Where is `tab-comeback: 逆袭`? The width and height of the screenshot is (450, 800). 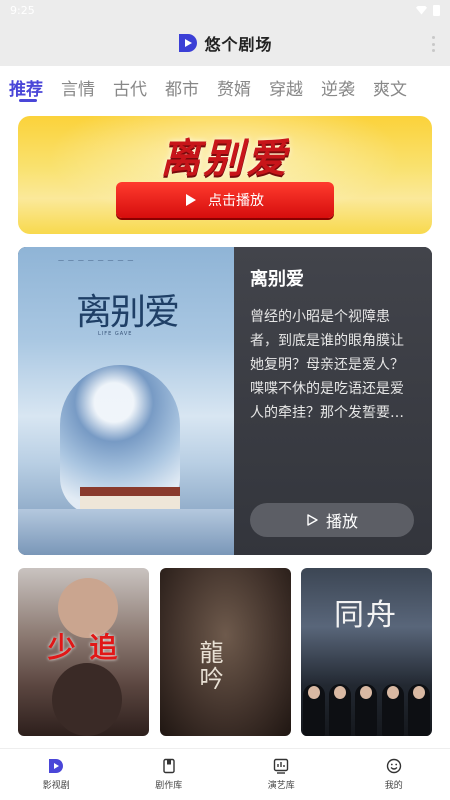
tab-comeback: 逆袭 is located at coordinates (347, 87).